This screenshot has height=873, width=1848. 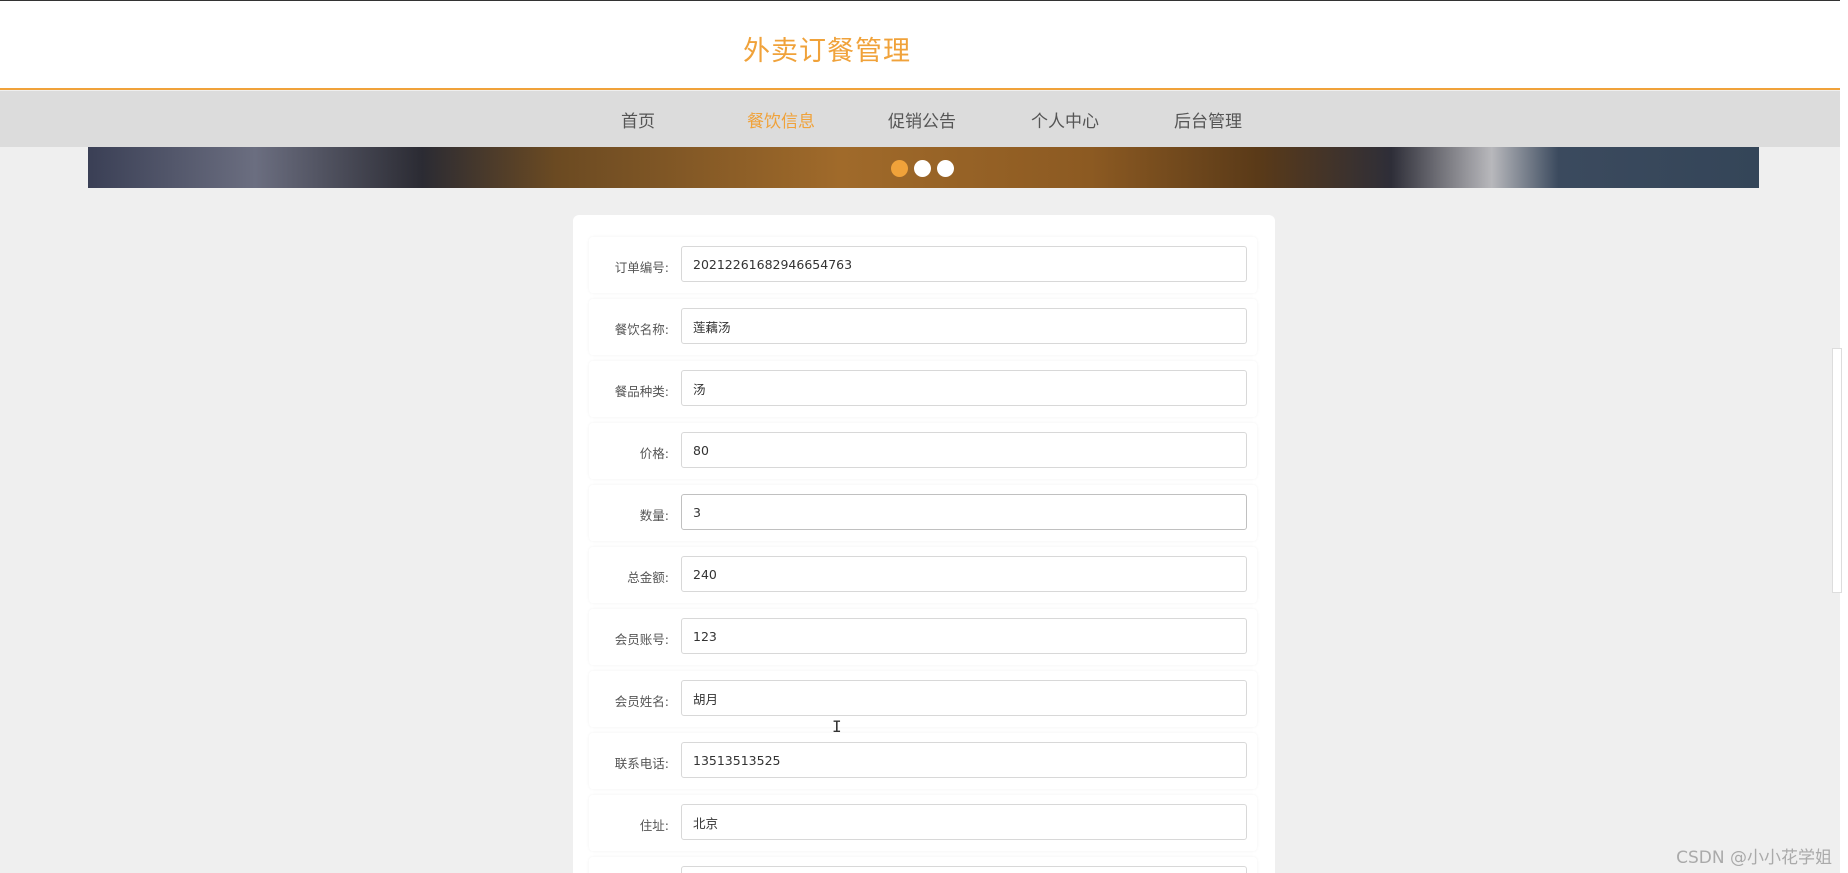 I want to click on nav-promotions: 促销公告, so click(x=922, y=119).